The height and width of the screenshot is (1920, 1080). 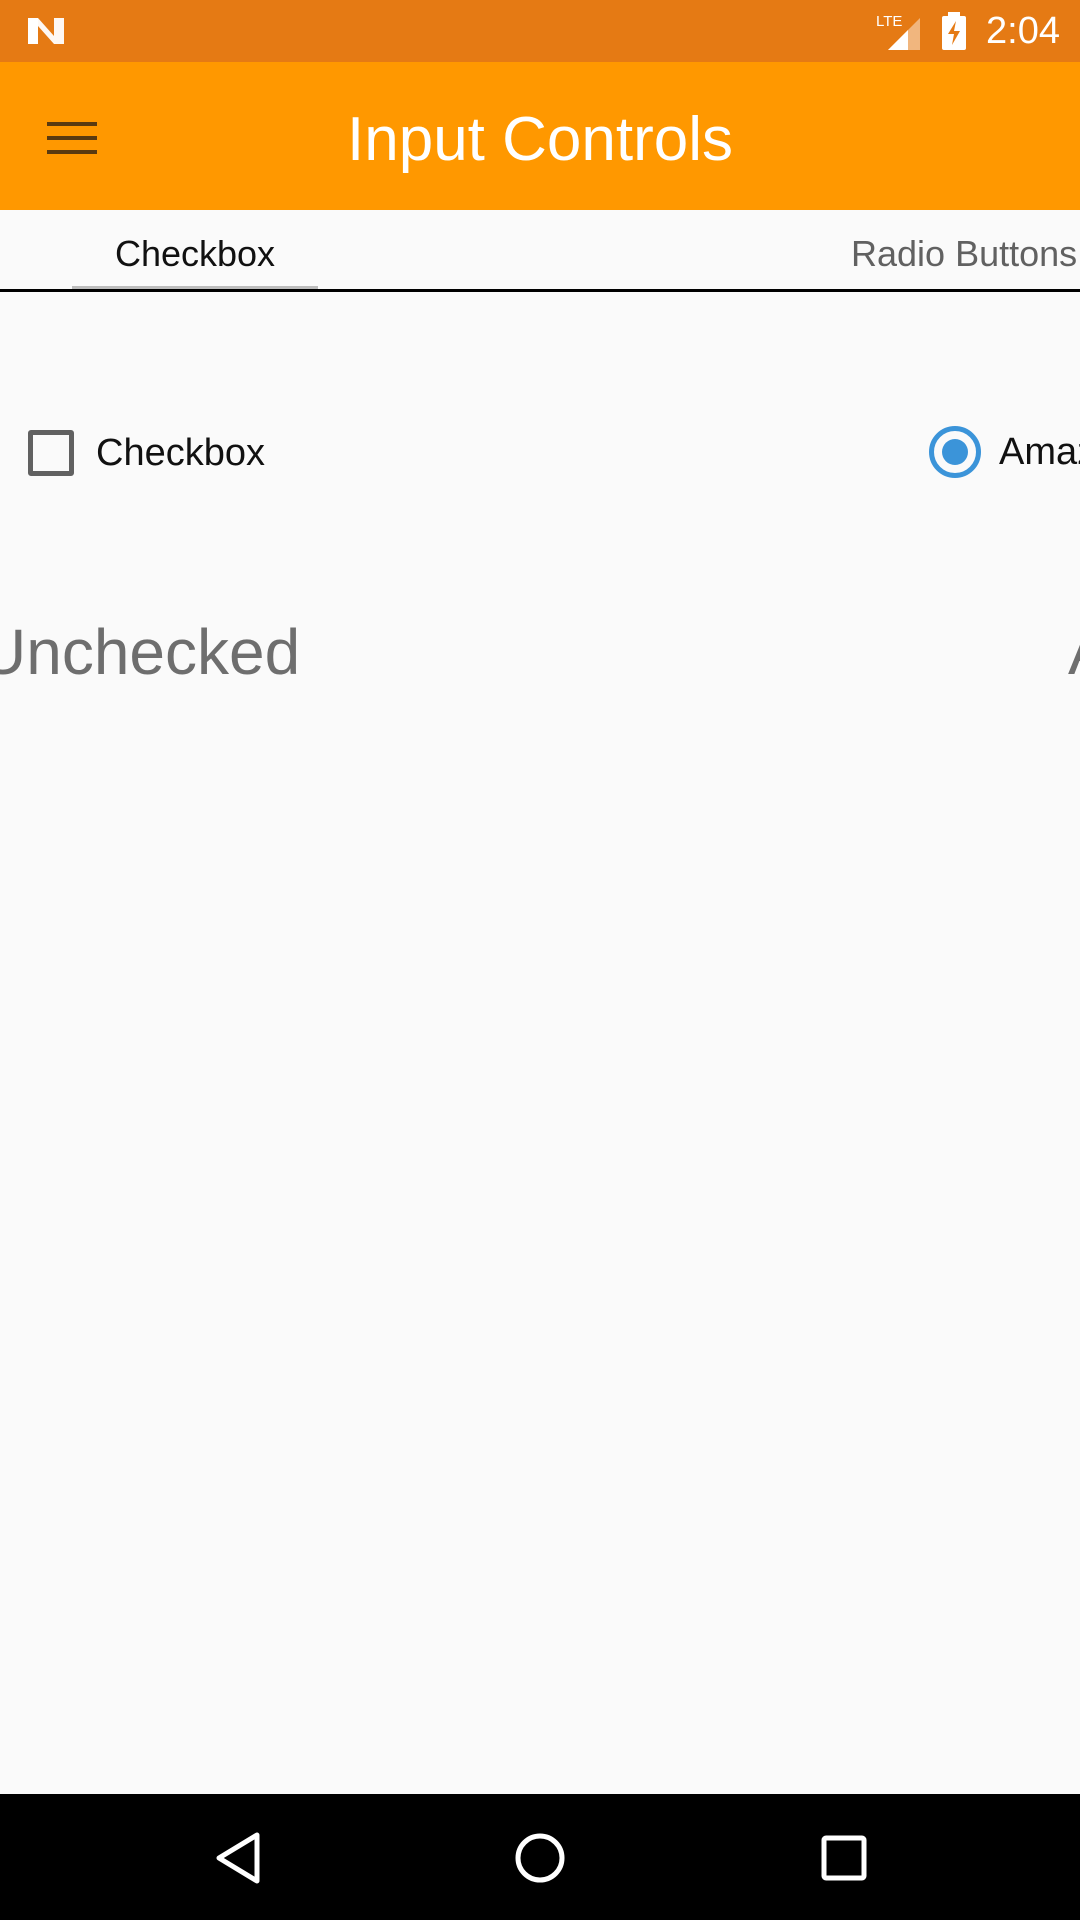 I want to click on page-title: Input Controls, so click(x=540, y=139).